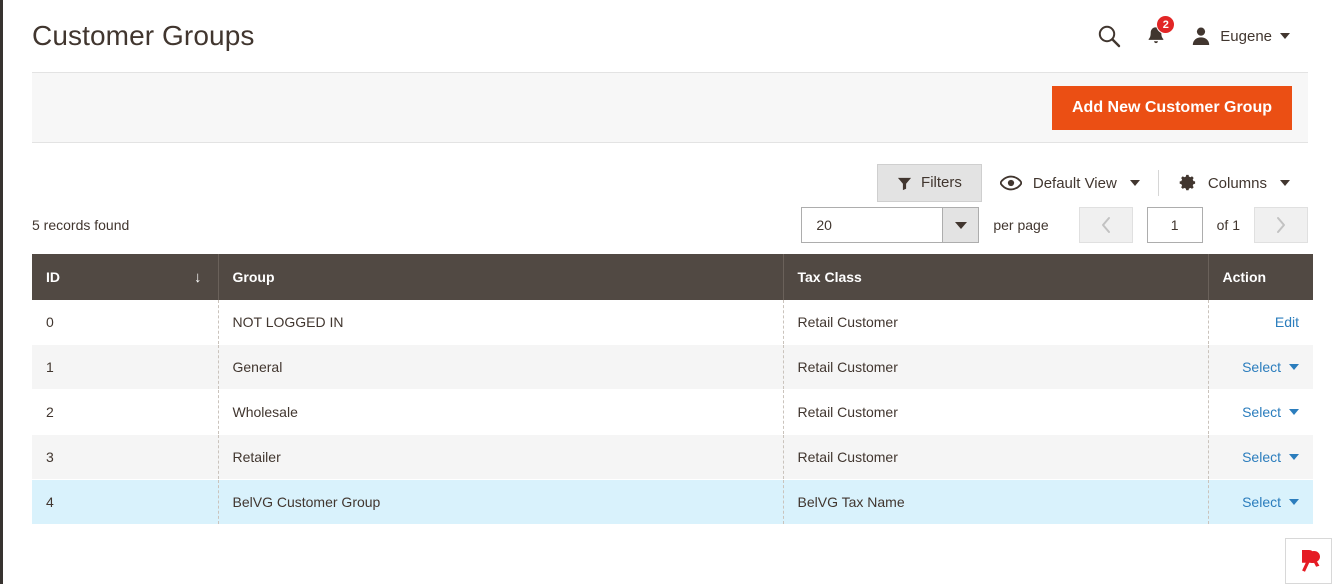 The height and width of the screenshot is (584, 1332). I want to click on cell-tax-class: BelVG Tax Name, so click(996, 502).